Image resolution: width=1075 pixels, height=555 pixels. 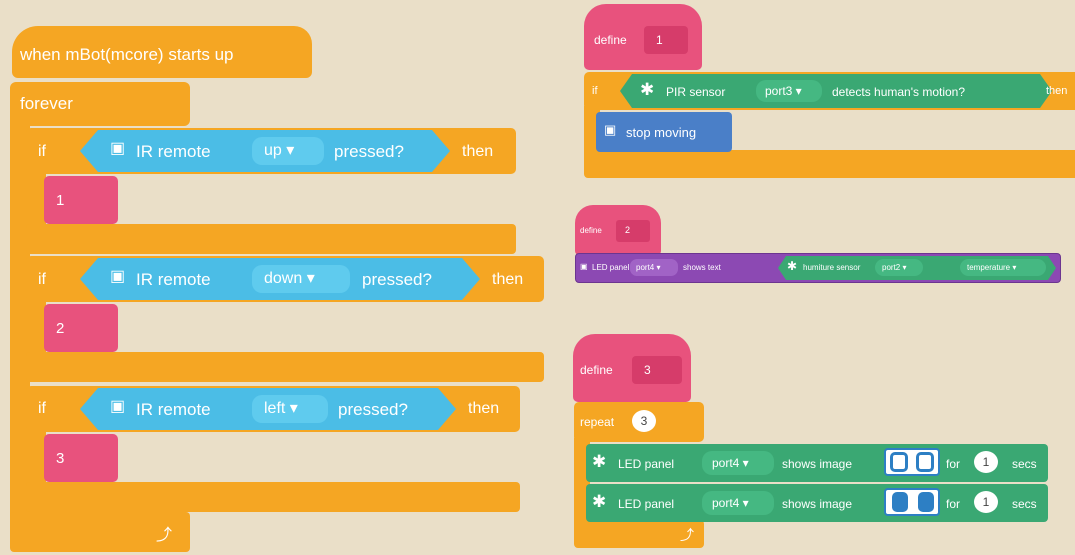 I want to click on define-name: 3, so click(x=647, y=370).